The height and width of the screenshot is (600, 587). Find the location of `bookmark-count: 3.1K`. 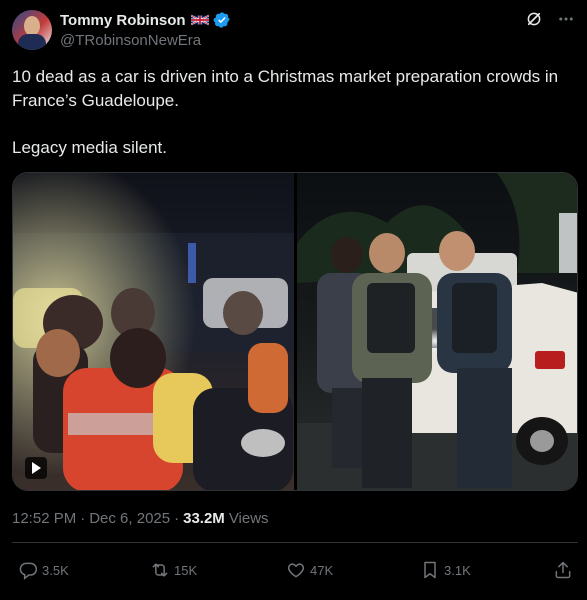

bookmark-count: 3.1K is located at coordinates (457, 570).